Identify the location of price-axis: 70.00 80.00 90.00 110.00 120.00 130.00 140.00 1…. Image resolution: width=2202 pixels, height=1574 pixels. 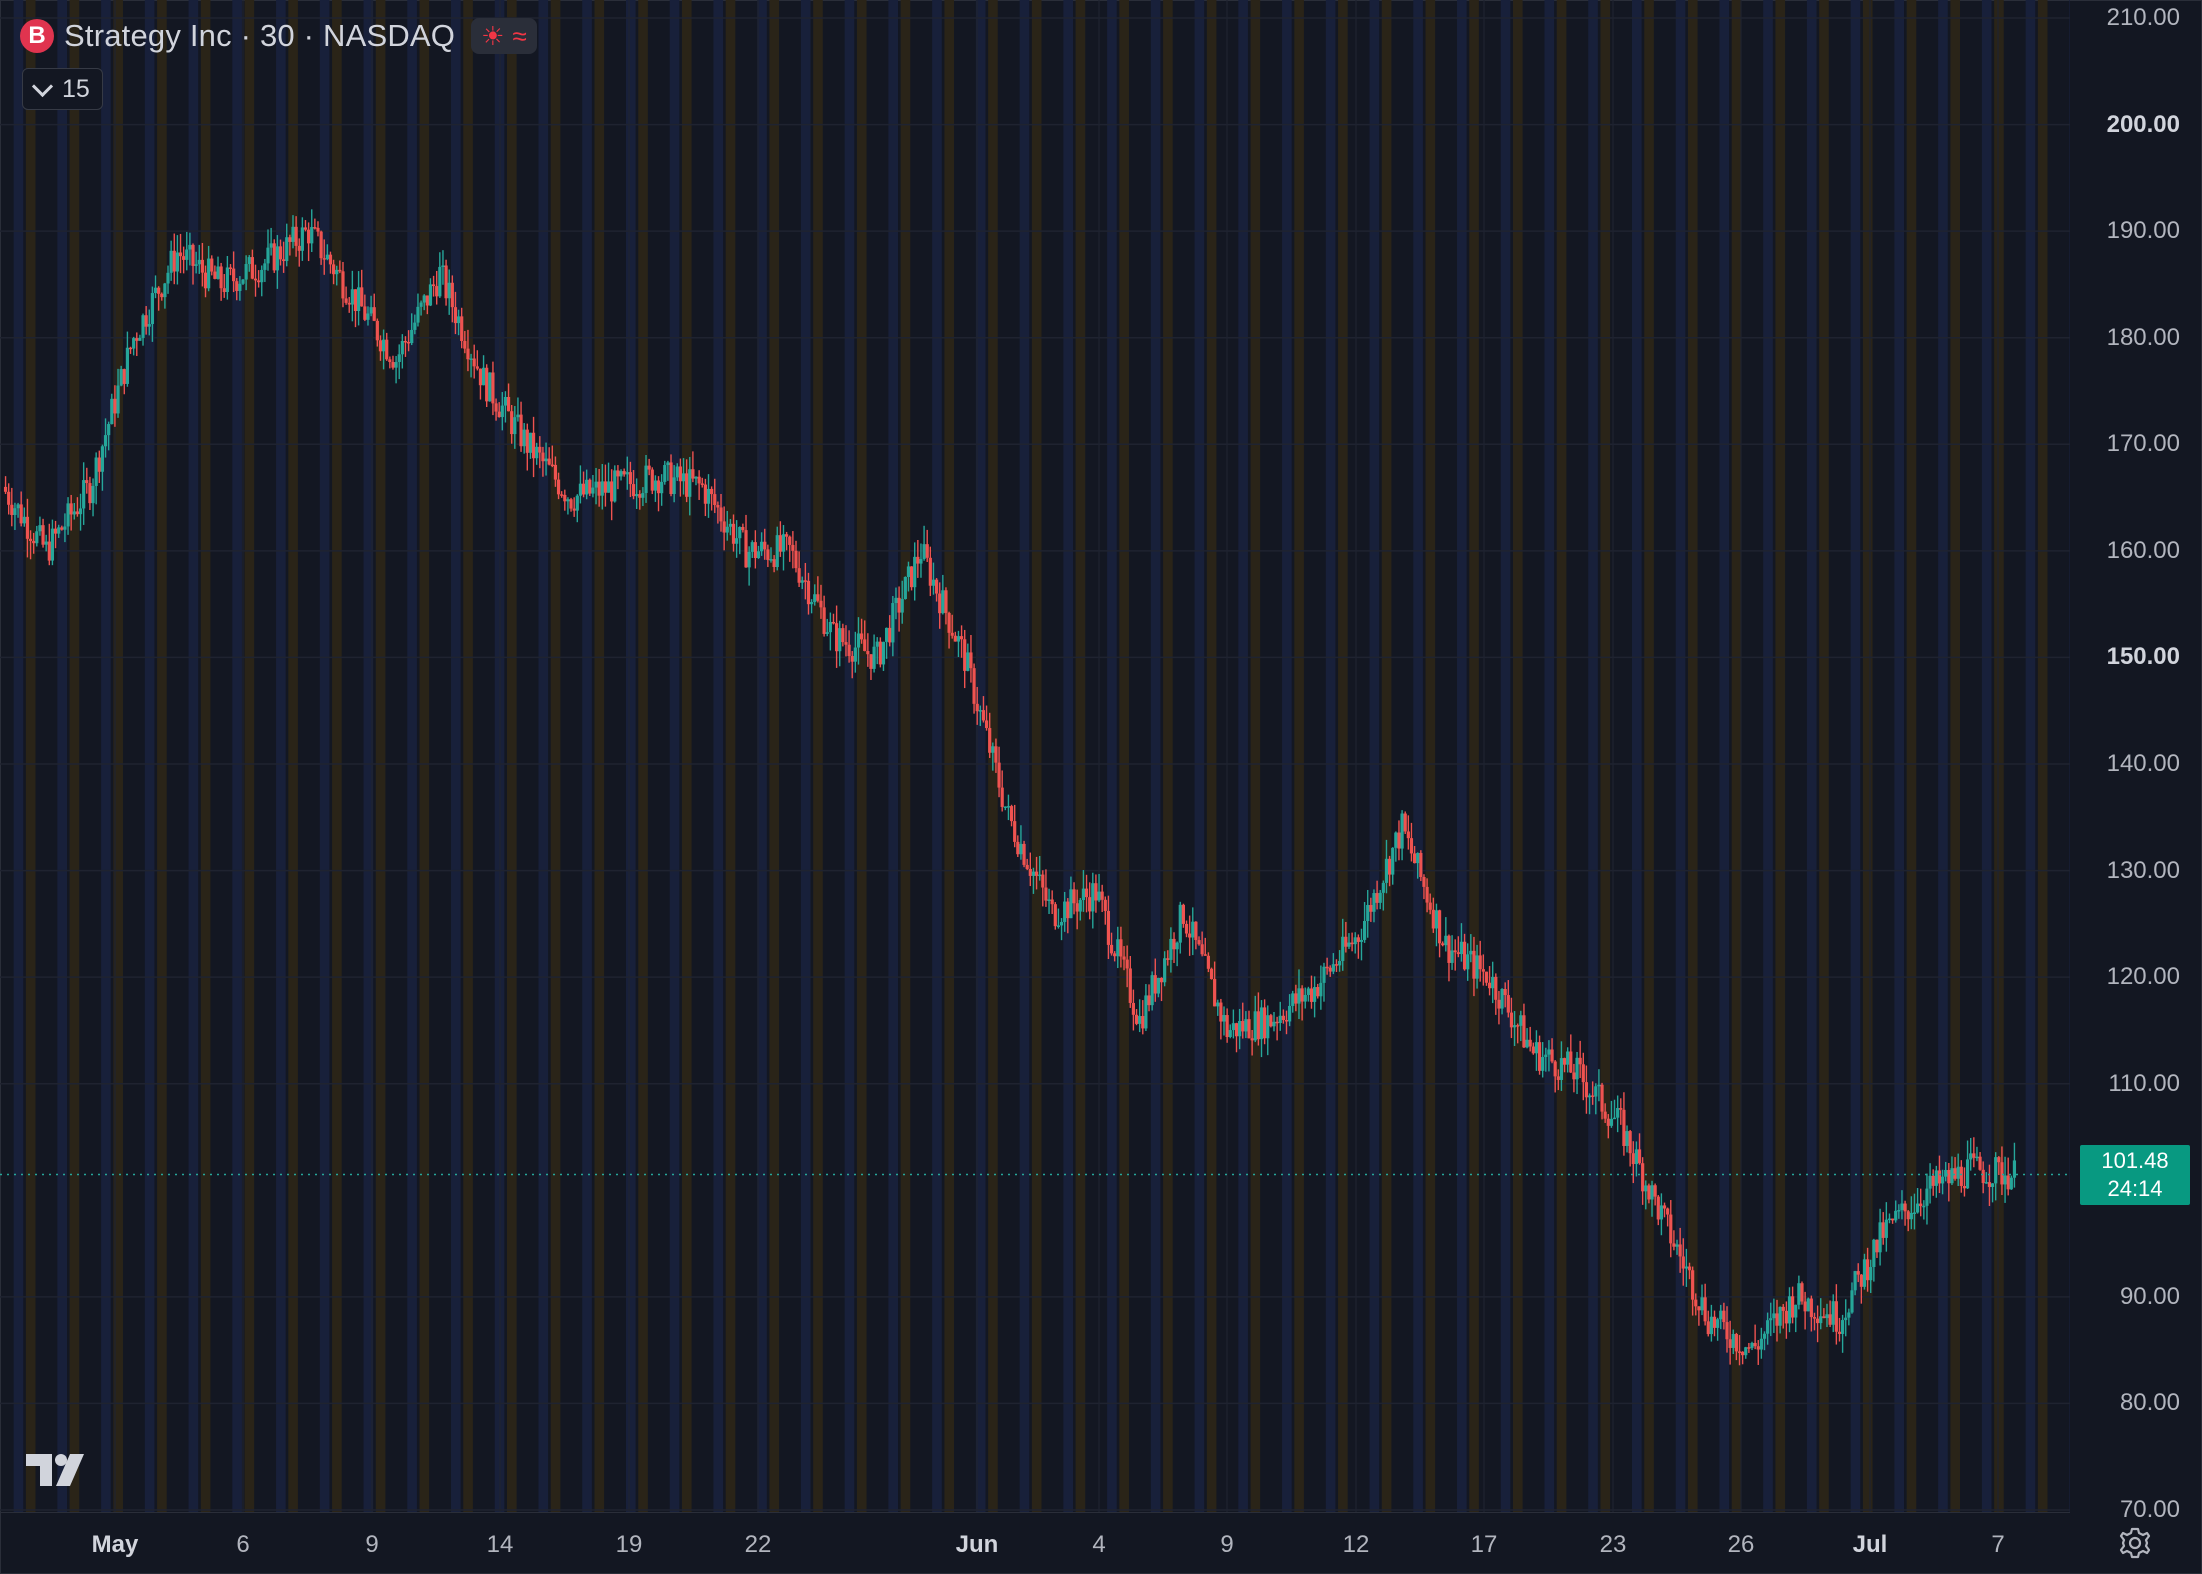
(2136, 761).